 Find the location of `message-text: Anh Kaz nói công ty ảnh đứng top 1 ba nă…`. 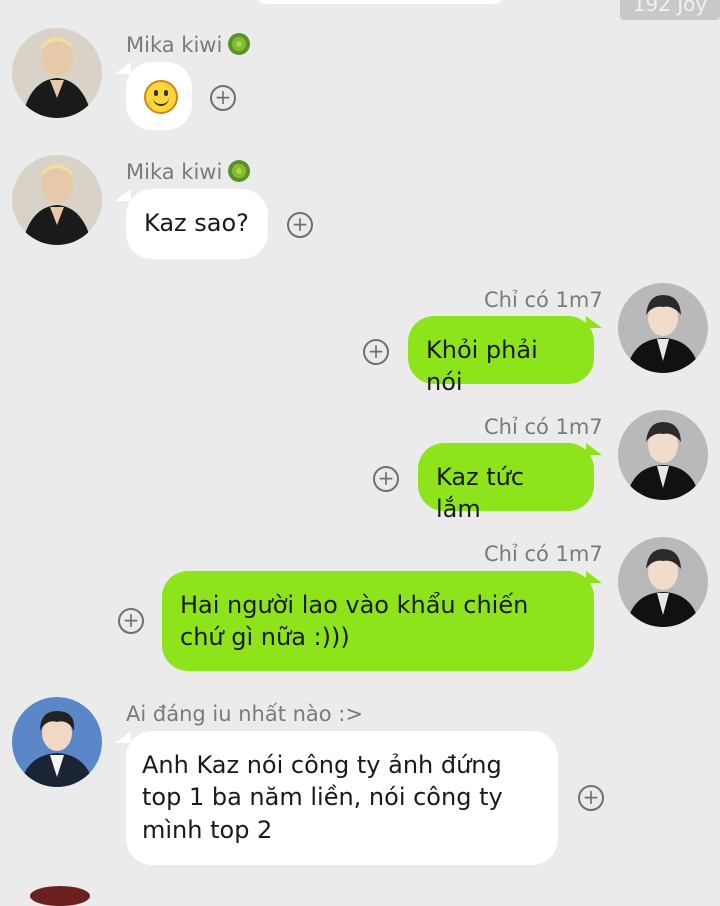

message-text: Anh Kaz nói công ty ảnh đứng top 1 ba nă… is located at coordinates (322, 797).